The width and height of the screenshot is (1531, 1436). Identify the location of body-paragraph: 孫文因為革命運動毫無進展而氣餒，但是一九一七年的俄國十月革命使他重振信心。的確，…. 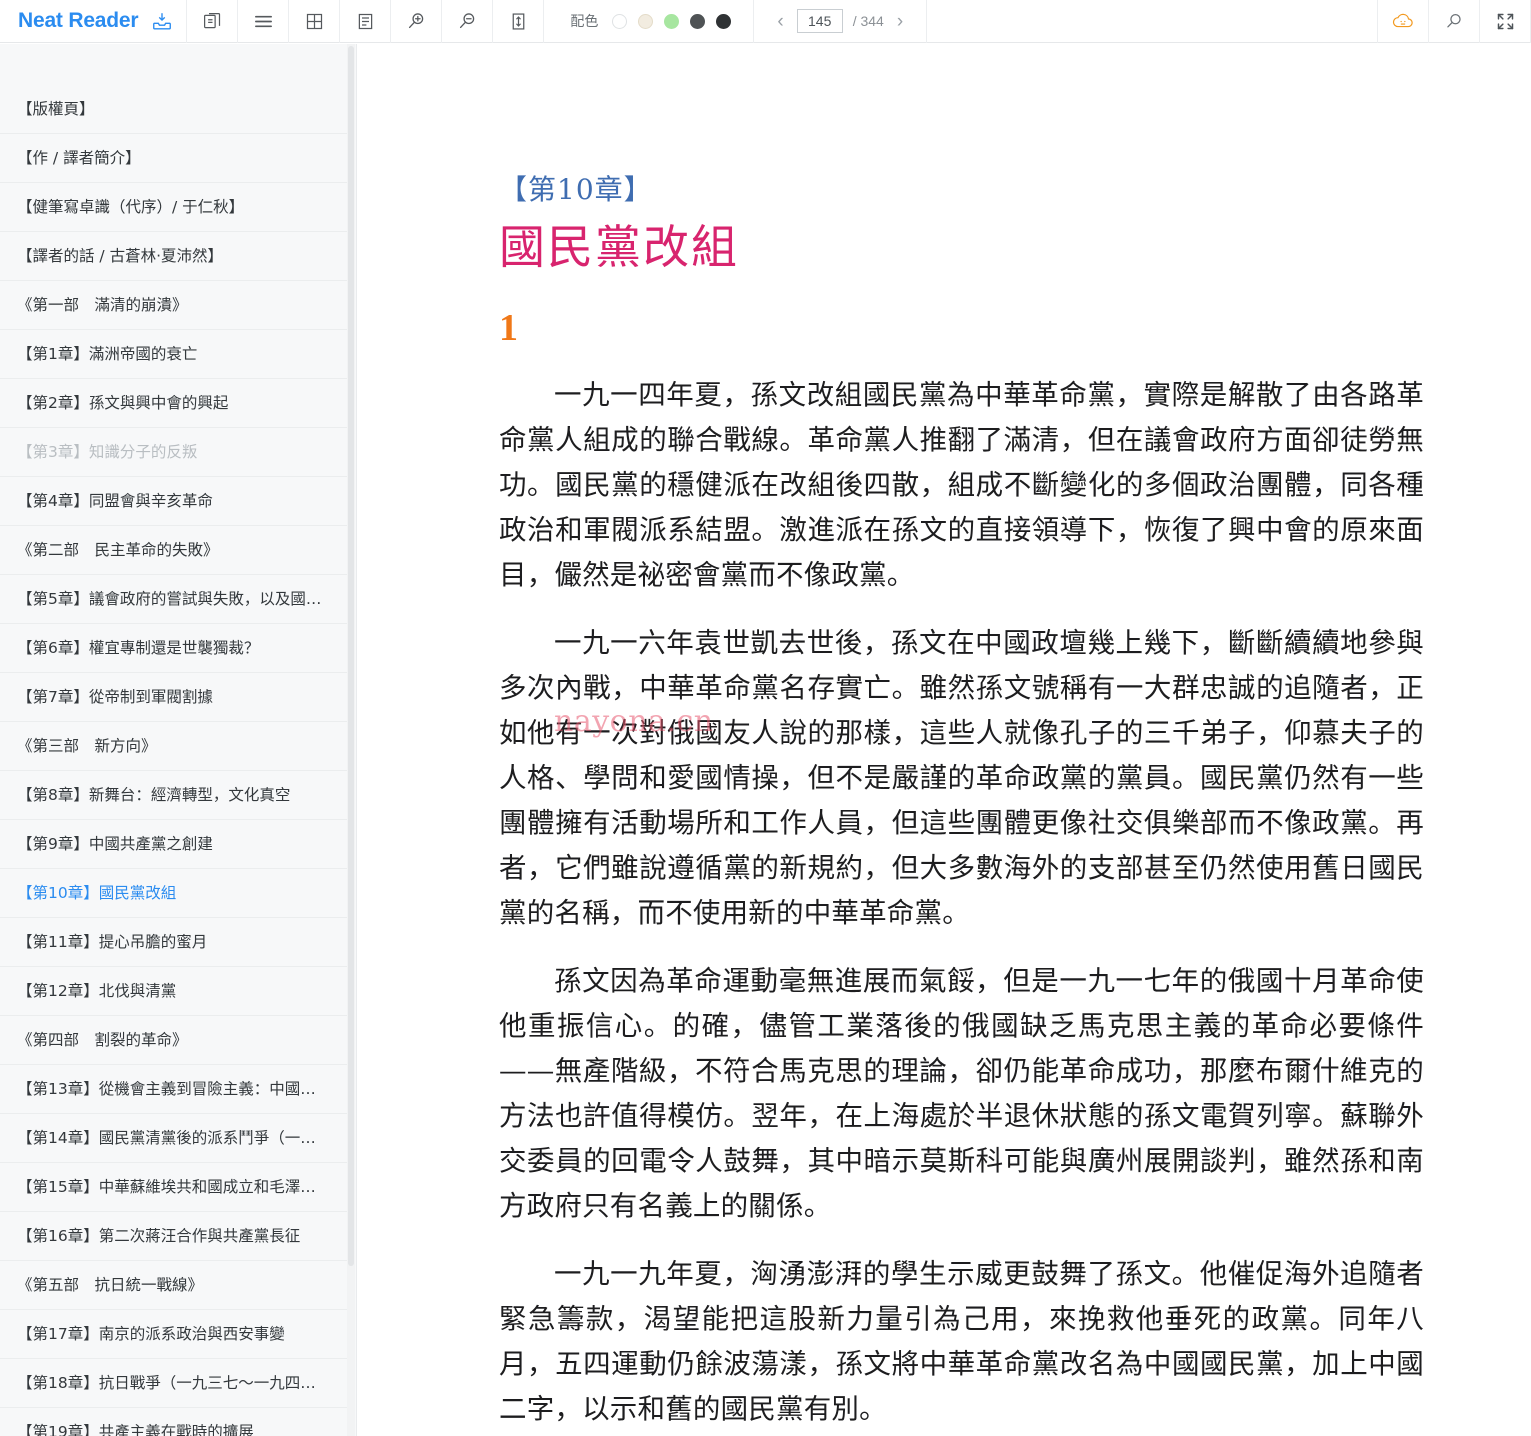
(961, 1093).